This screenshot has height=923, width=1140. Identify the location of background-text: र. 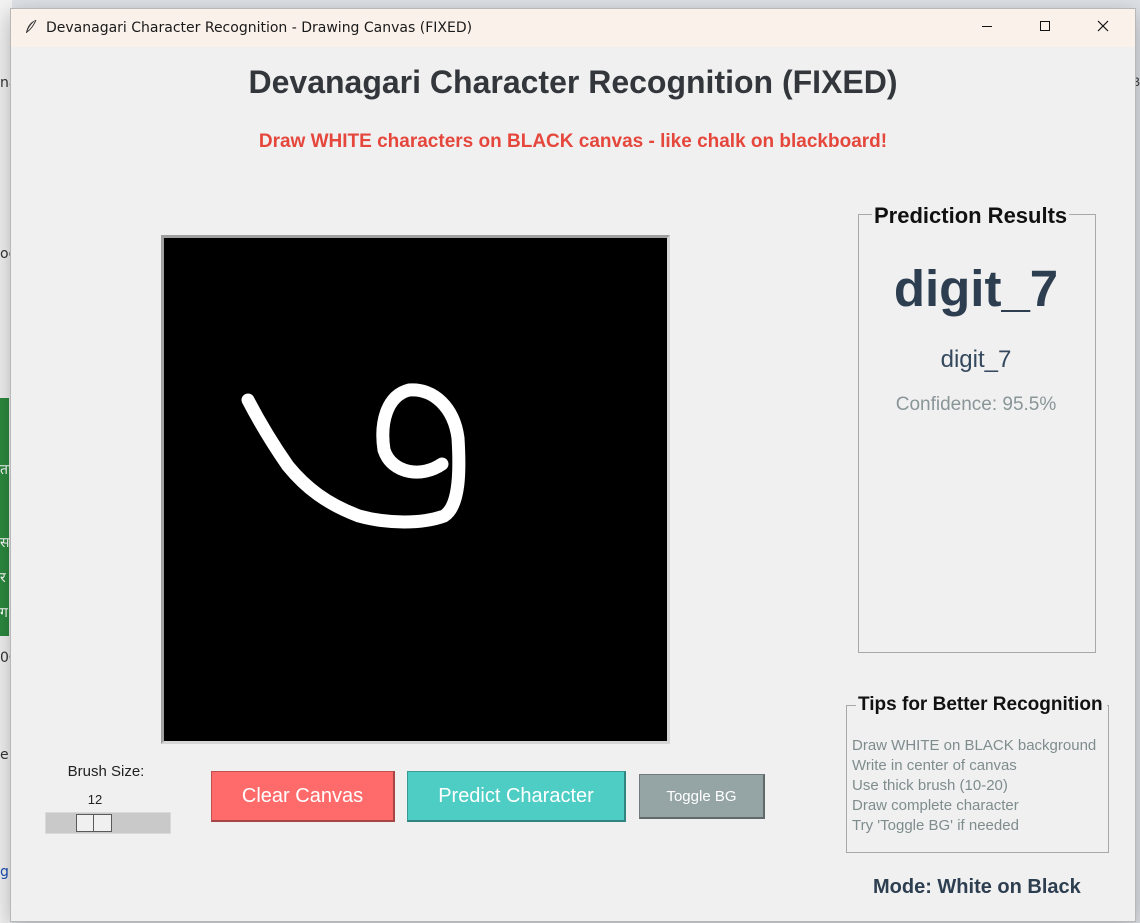
(3, 578).